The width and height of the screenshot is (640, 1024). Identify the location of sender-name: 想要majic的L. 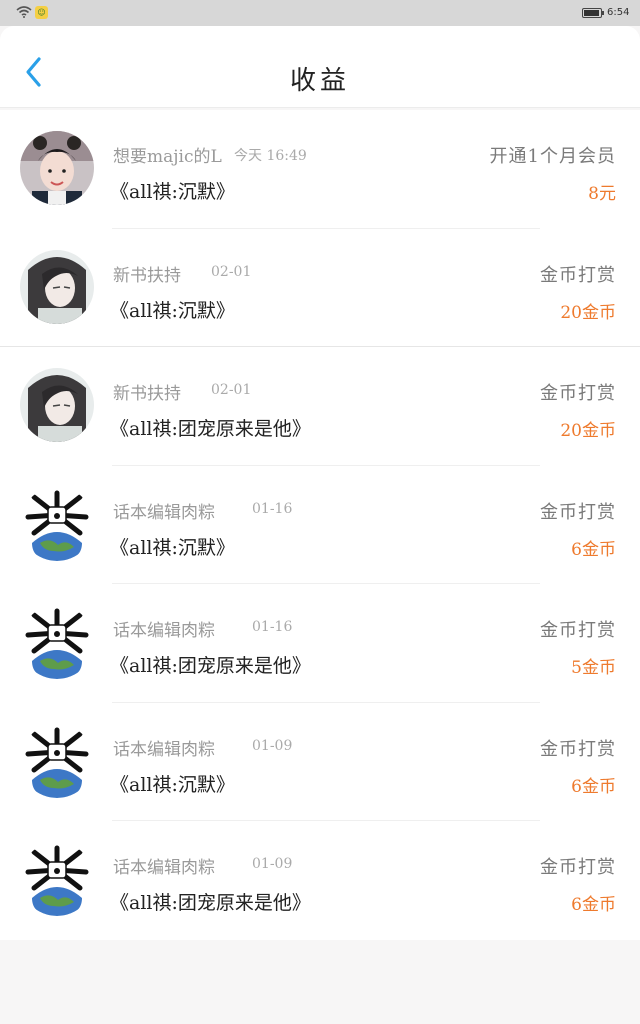
(167, 157).